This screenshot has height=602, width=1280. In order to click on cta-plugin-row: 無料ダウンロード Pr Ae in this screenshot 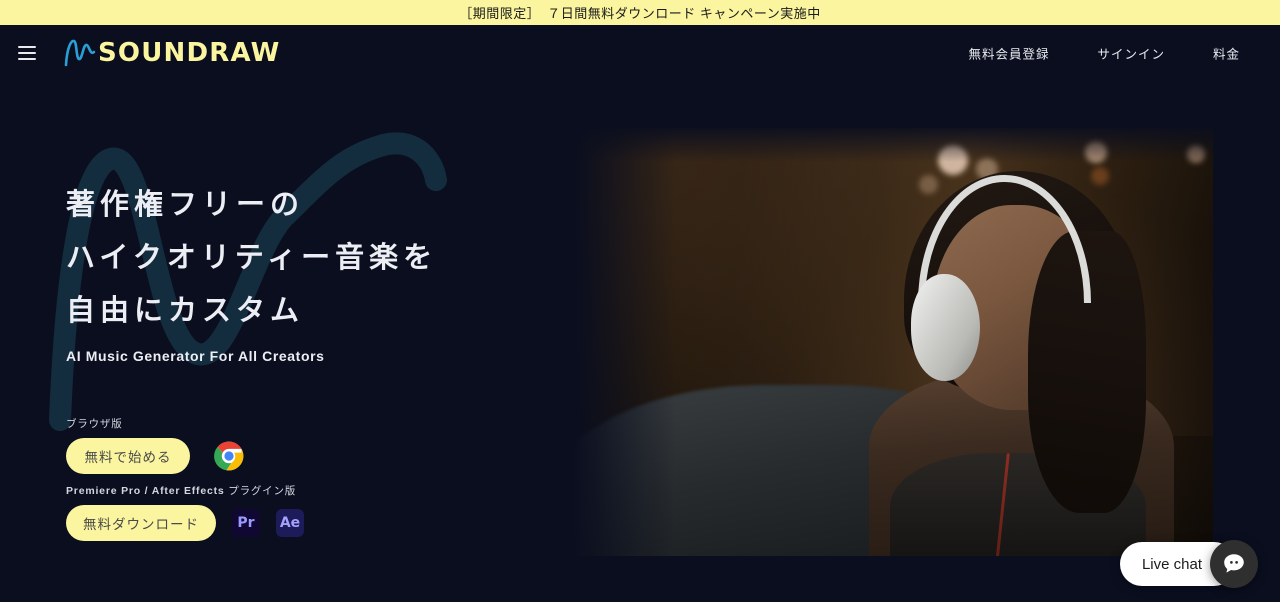, I will do `click(185, 523)`.